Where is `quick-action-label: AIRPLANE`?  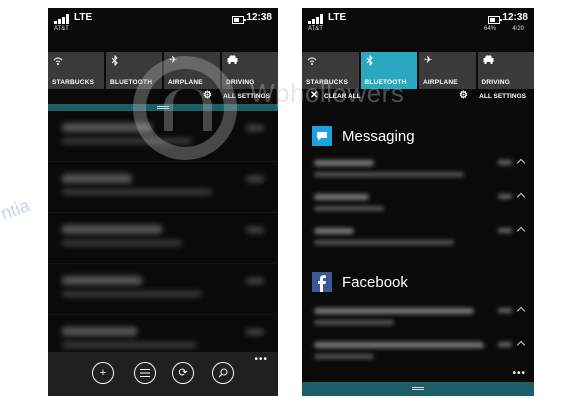
quick-action-label: AIRPLANE is located at coordinates (440, 82).